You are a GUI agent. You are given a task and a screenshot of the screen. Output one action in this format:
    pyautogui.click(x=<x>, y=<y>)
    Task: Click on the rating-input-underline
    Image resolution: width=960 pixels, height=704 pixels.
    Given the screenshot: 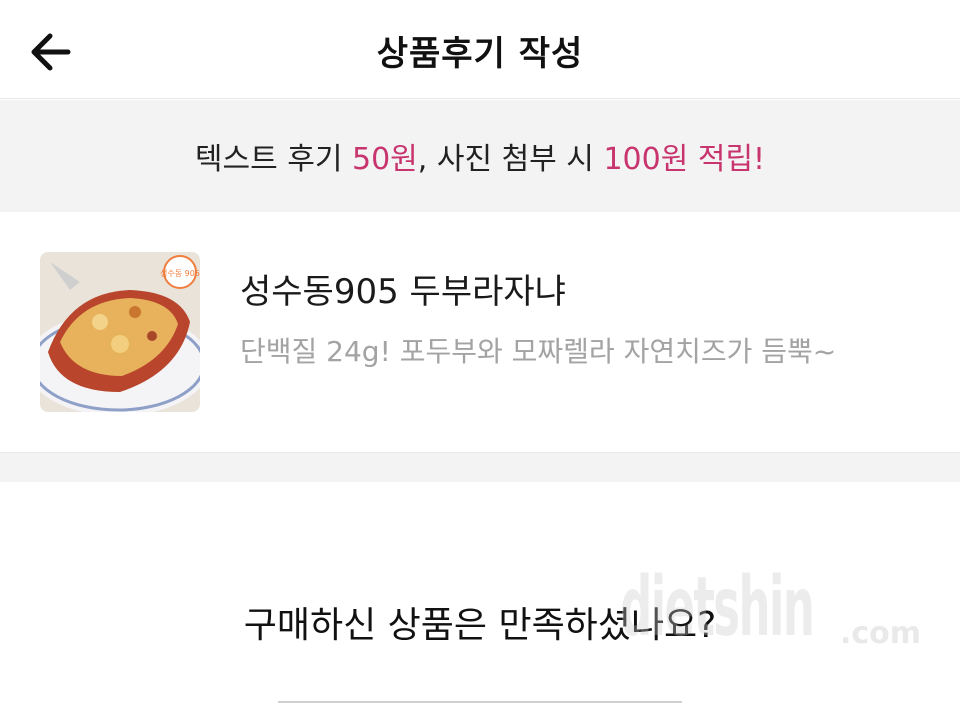 What is the action you would take?
    pyautogui.click(x=480, y=702)
    